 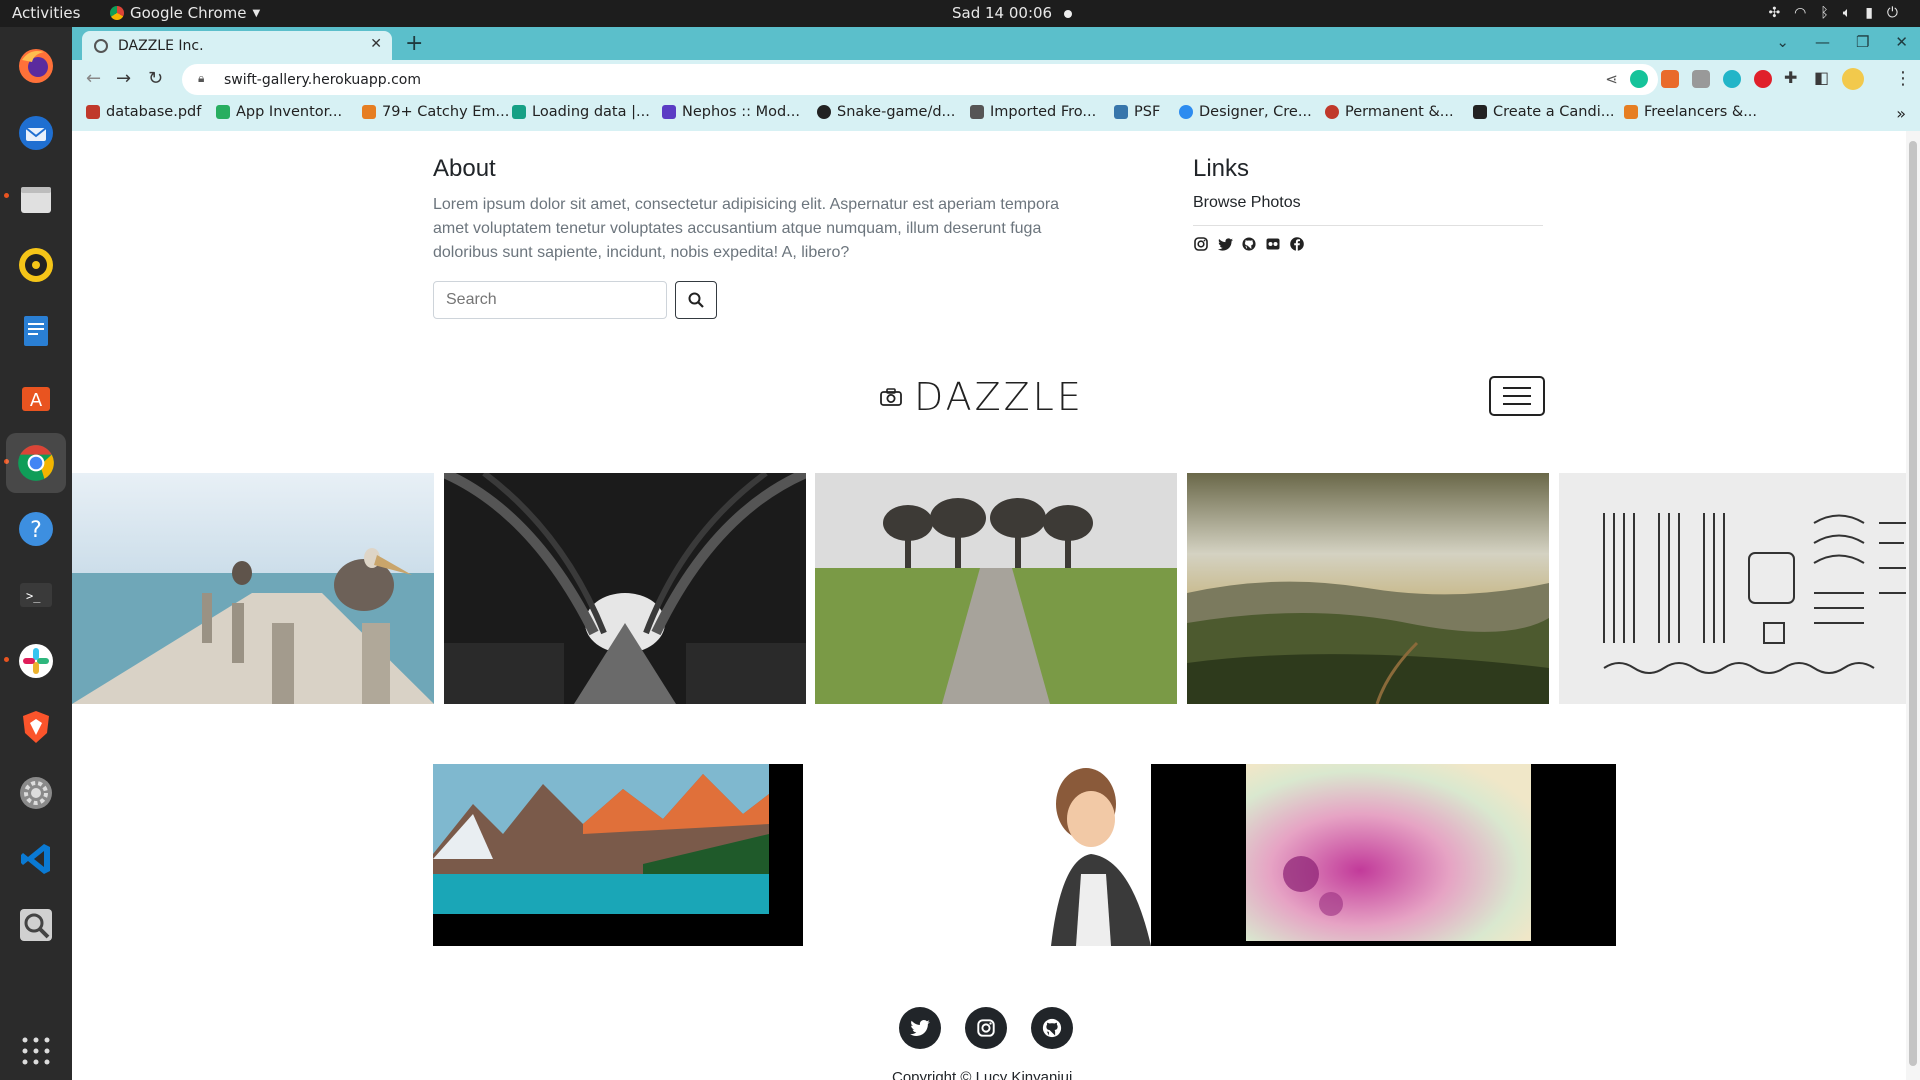 I want to click on files-icon, so click(x=36, y=199).